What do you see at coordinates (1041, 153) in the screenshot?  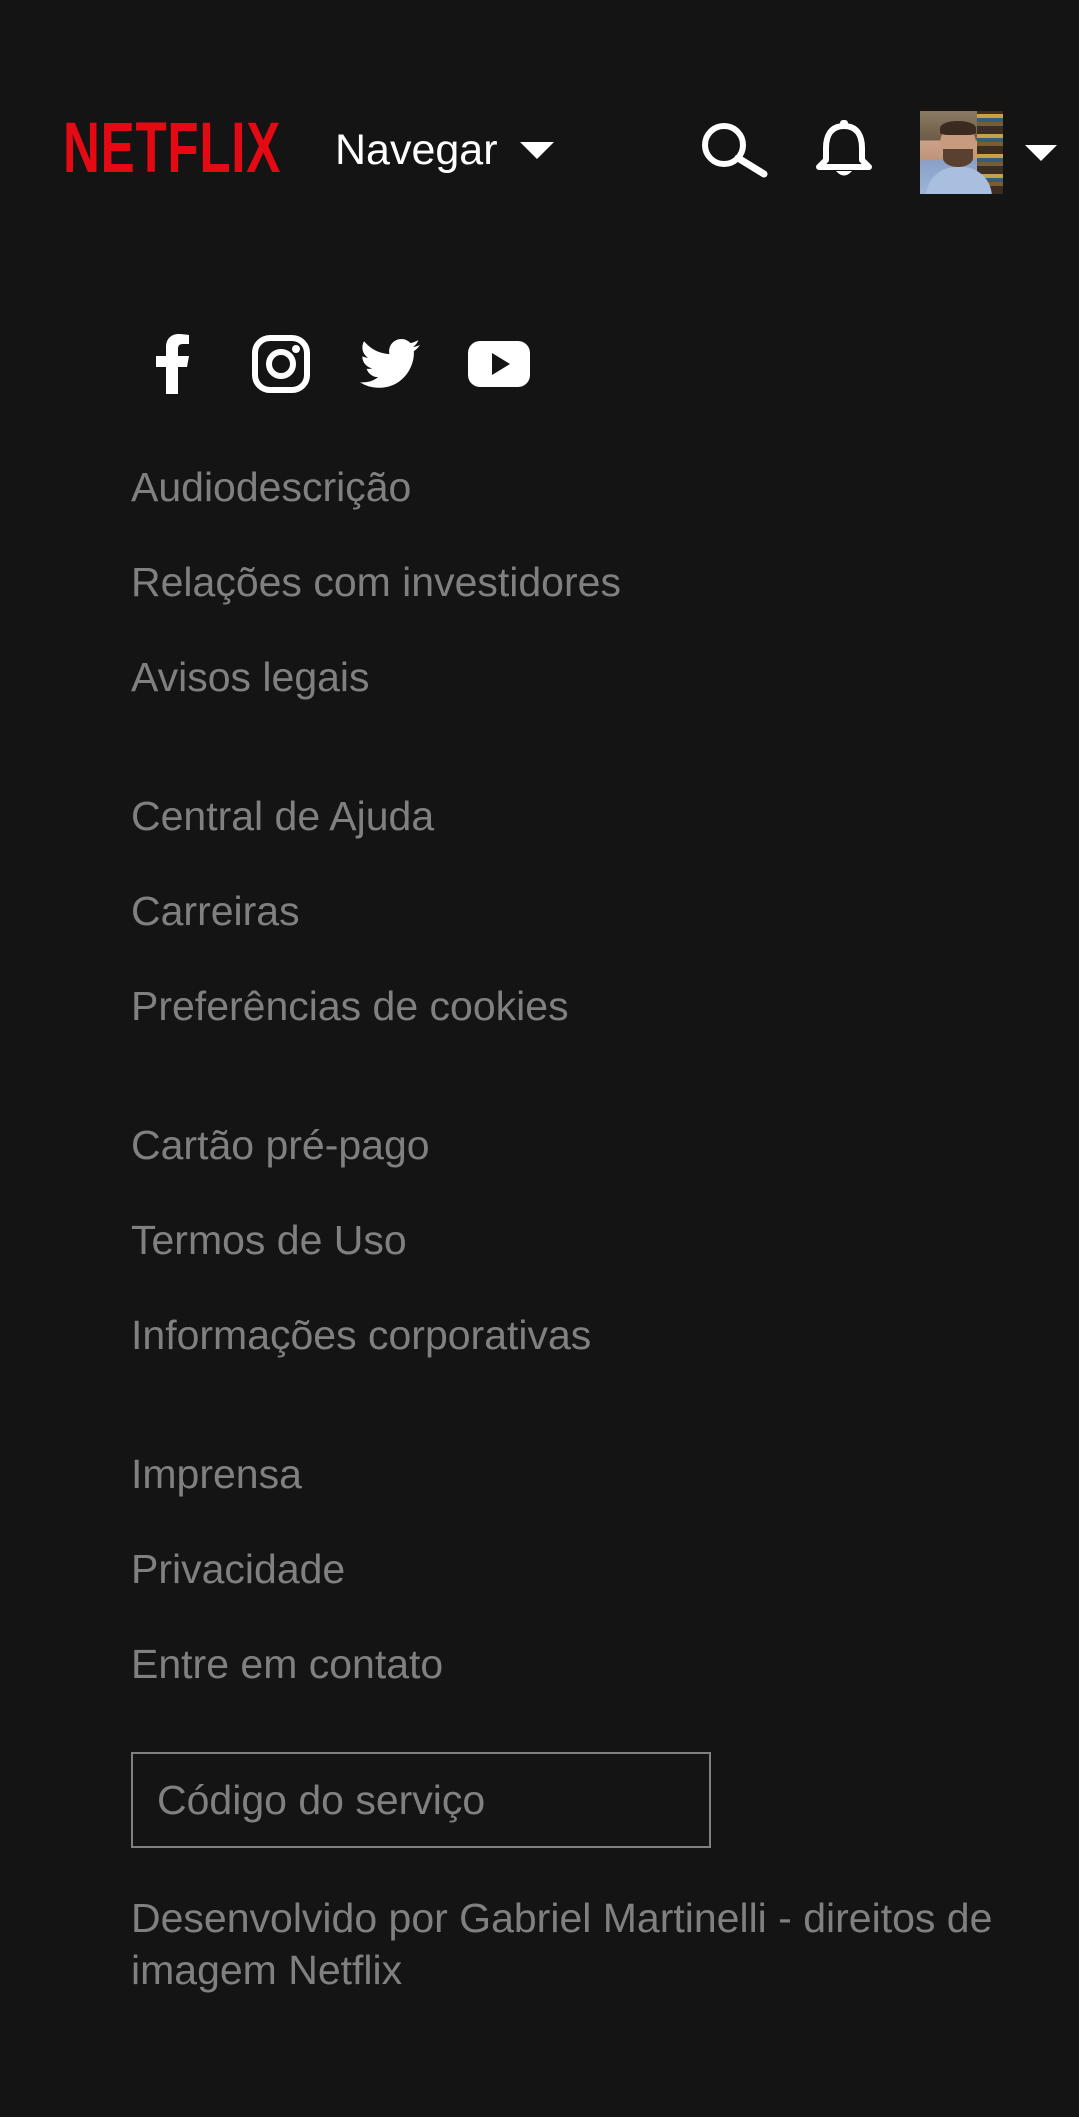 I see `chevron-down-icon` at bounding box center [1041, 153].